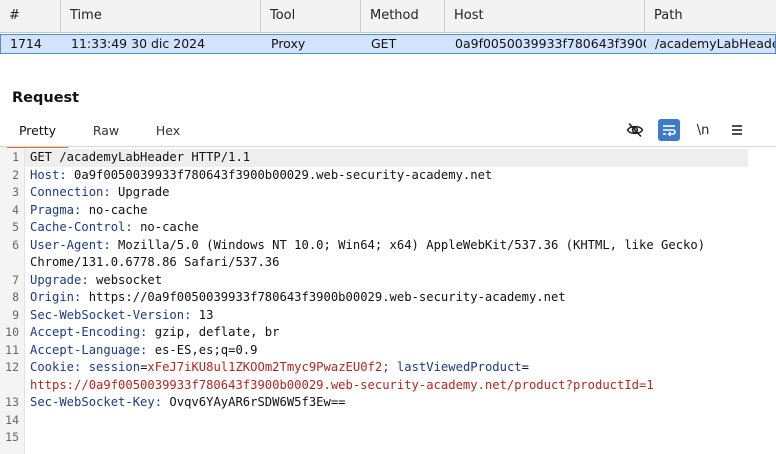 Image resolution: width=776 pixels, height=454 pixels. I want to click on header-line-connection: Connection: Upgrade, so click(99, 192).